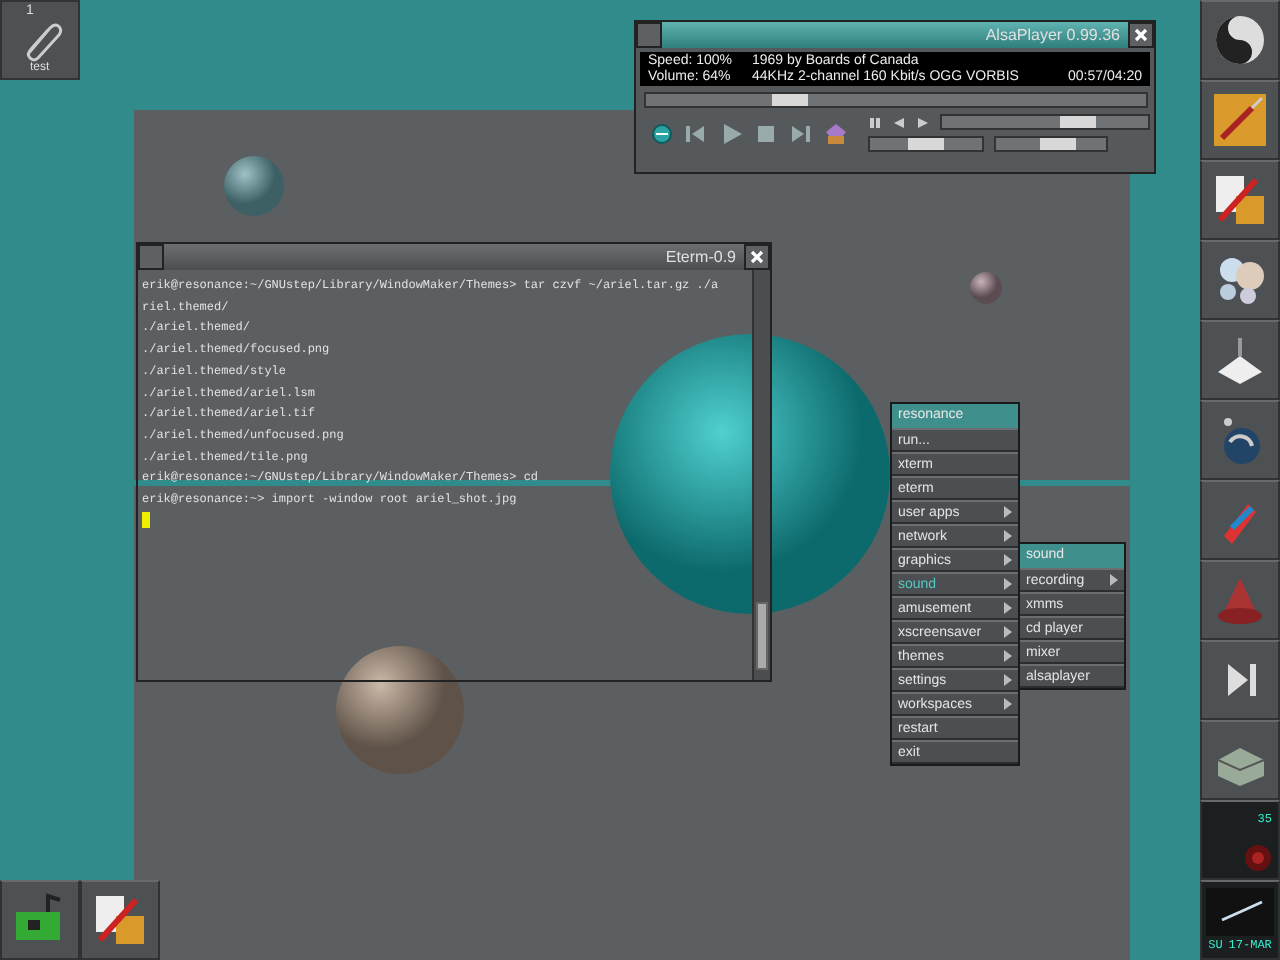 This screenshot has width=1280, height=960. I want to click on text-cursor, so click(146, 519).